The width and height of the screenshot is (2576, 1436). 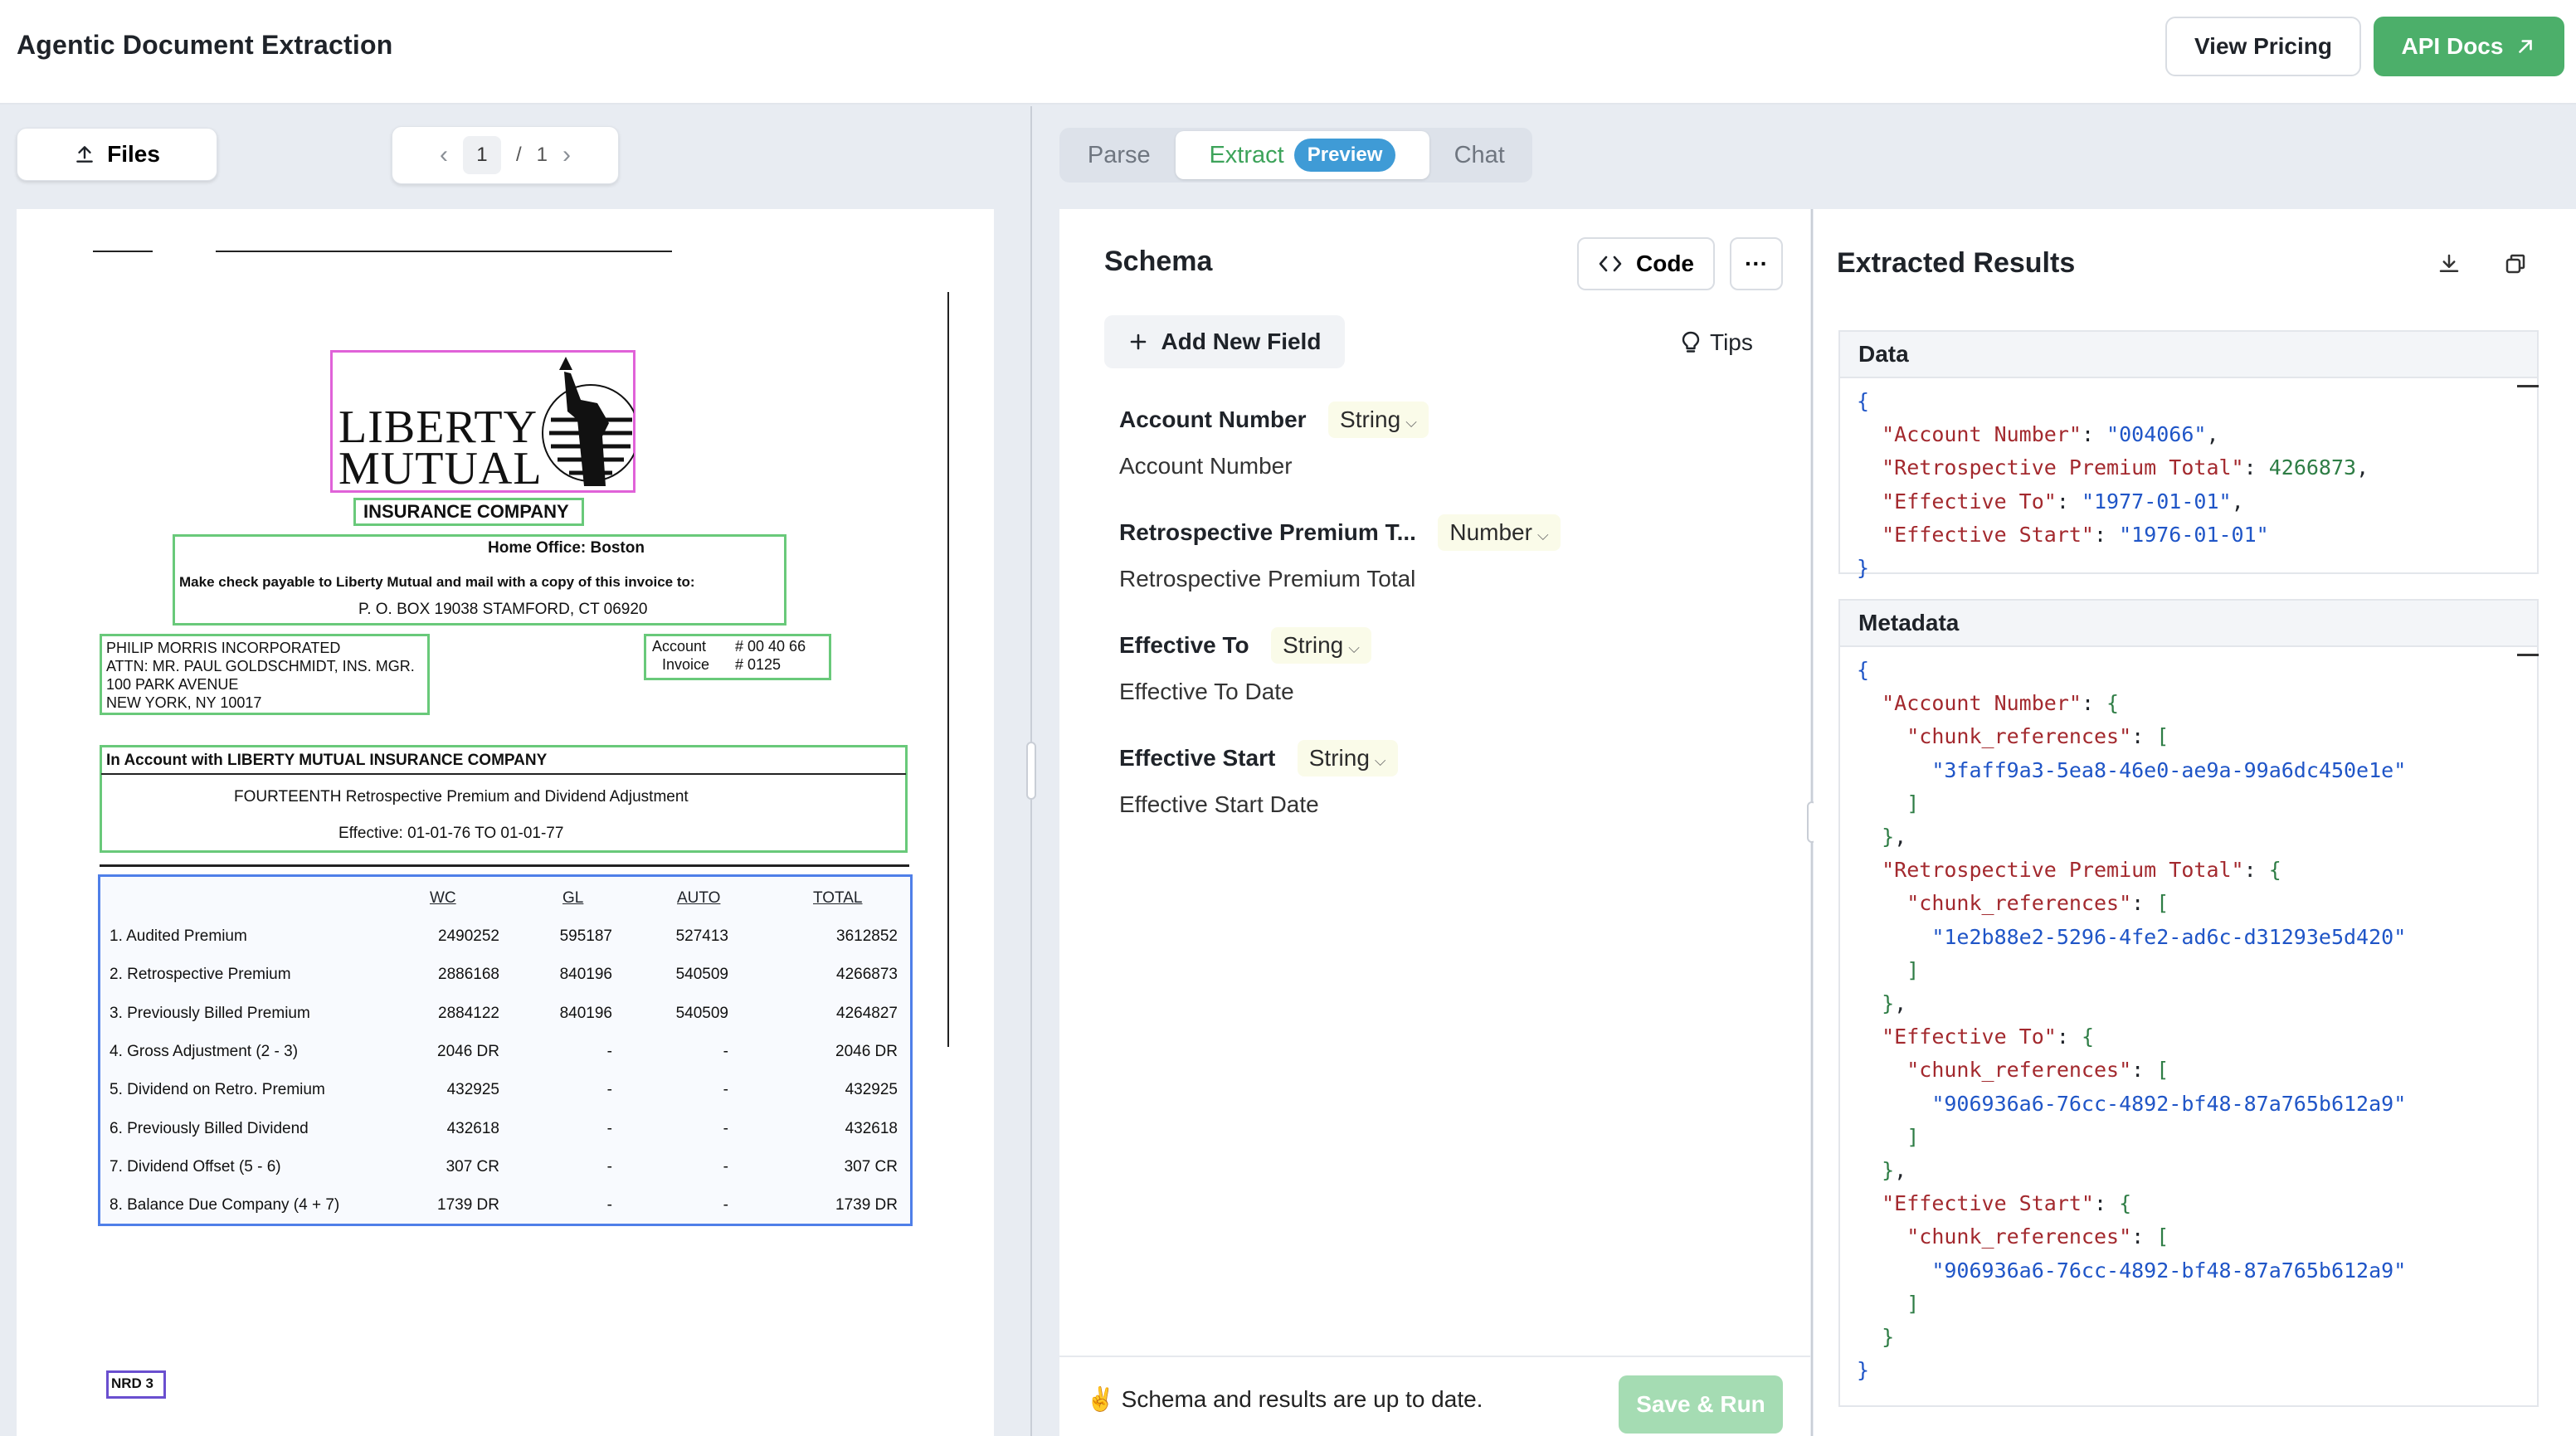 I want to click on company-name: INSURANCE COMPANY, so click(x=466, y=512).